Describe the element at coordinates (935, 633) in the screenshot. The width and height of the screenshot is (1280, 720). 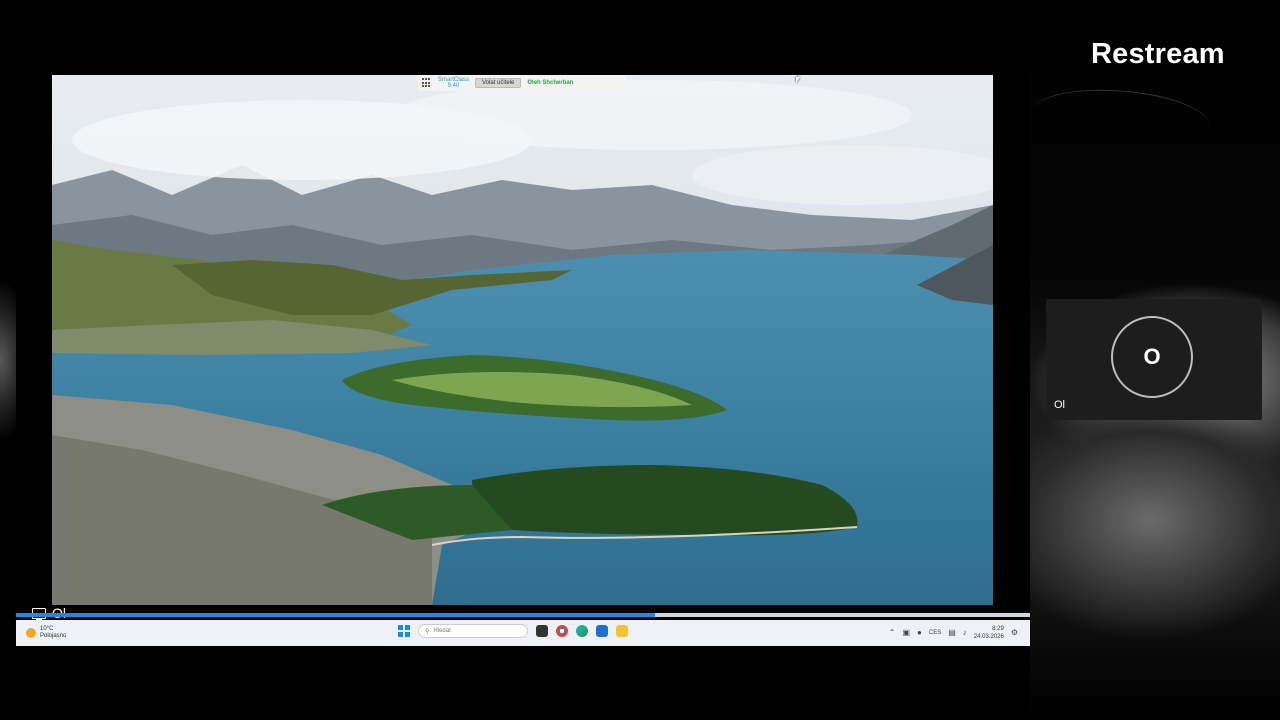
I see `input-language: CES` at that location.